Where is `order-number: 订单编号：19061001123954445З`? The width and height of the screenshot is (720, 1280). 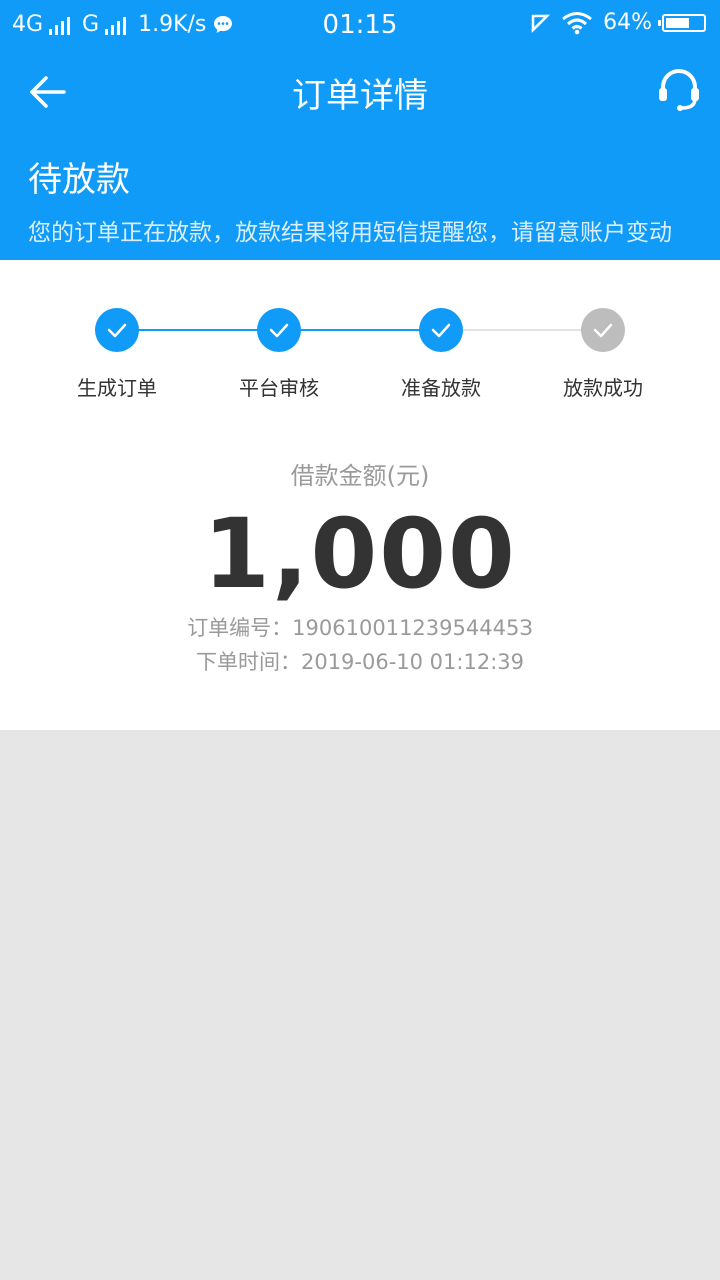
order-number: 订单编号：19061001123954445З is located at coordinates (360, 628).